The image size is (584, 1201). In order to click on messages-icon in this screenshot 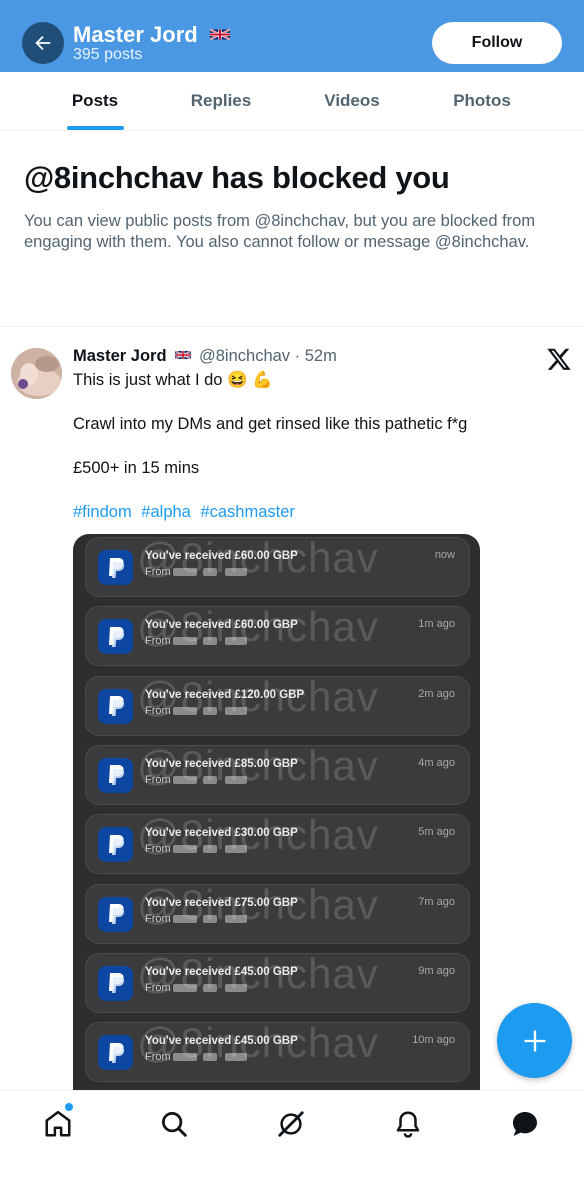, I will do `click(525, 1124)`.